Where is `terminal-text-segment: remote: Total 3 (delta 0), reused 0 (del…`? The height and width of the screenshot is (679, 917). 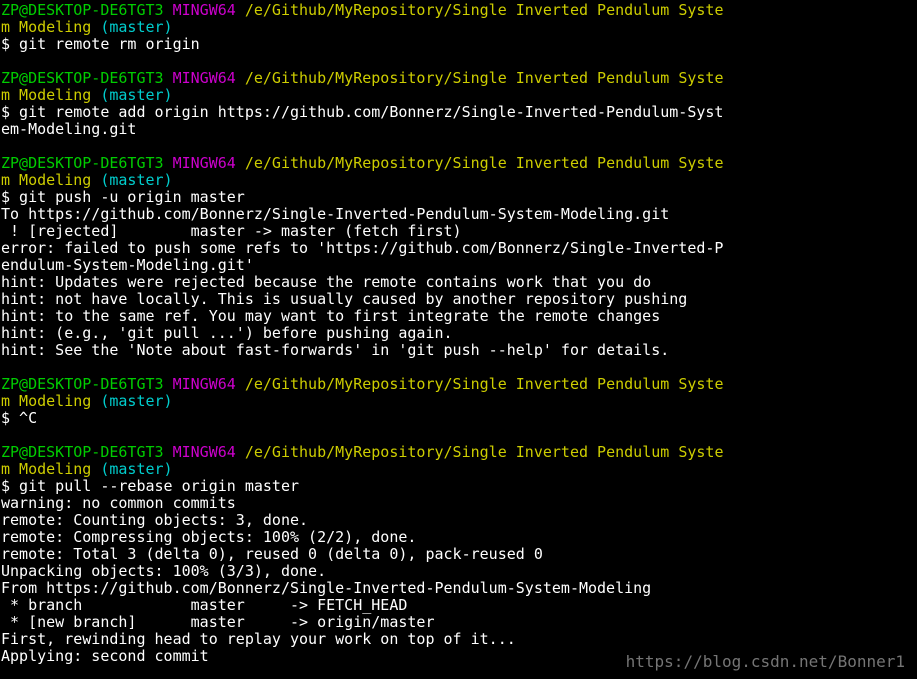
terminal-text-segment: remote: Total 3 (delta 0), reused 0 (del… is located at coordinates (272, 554).